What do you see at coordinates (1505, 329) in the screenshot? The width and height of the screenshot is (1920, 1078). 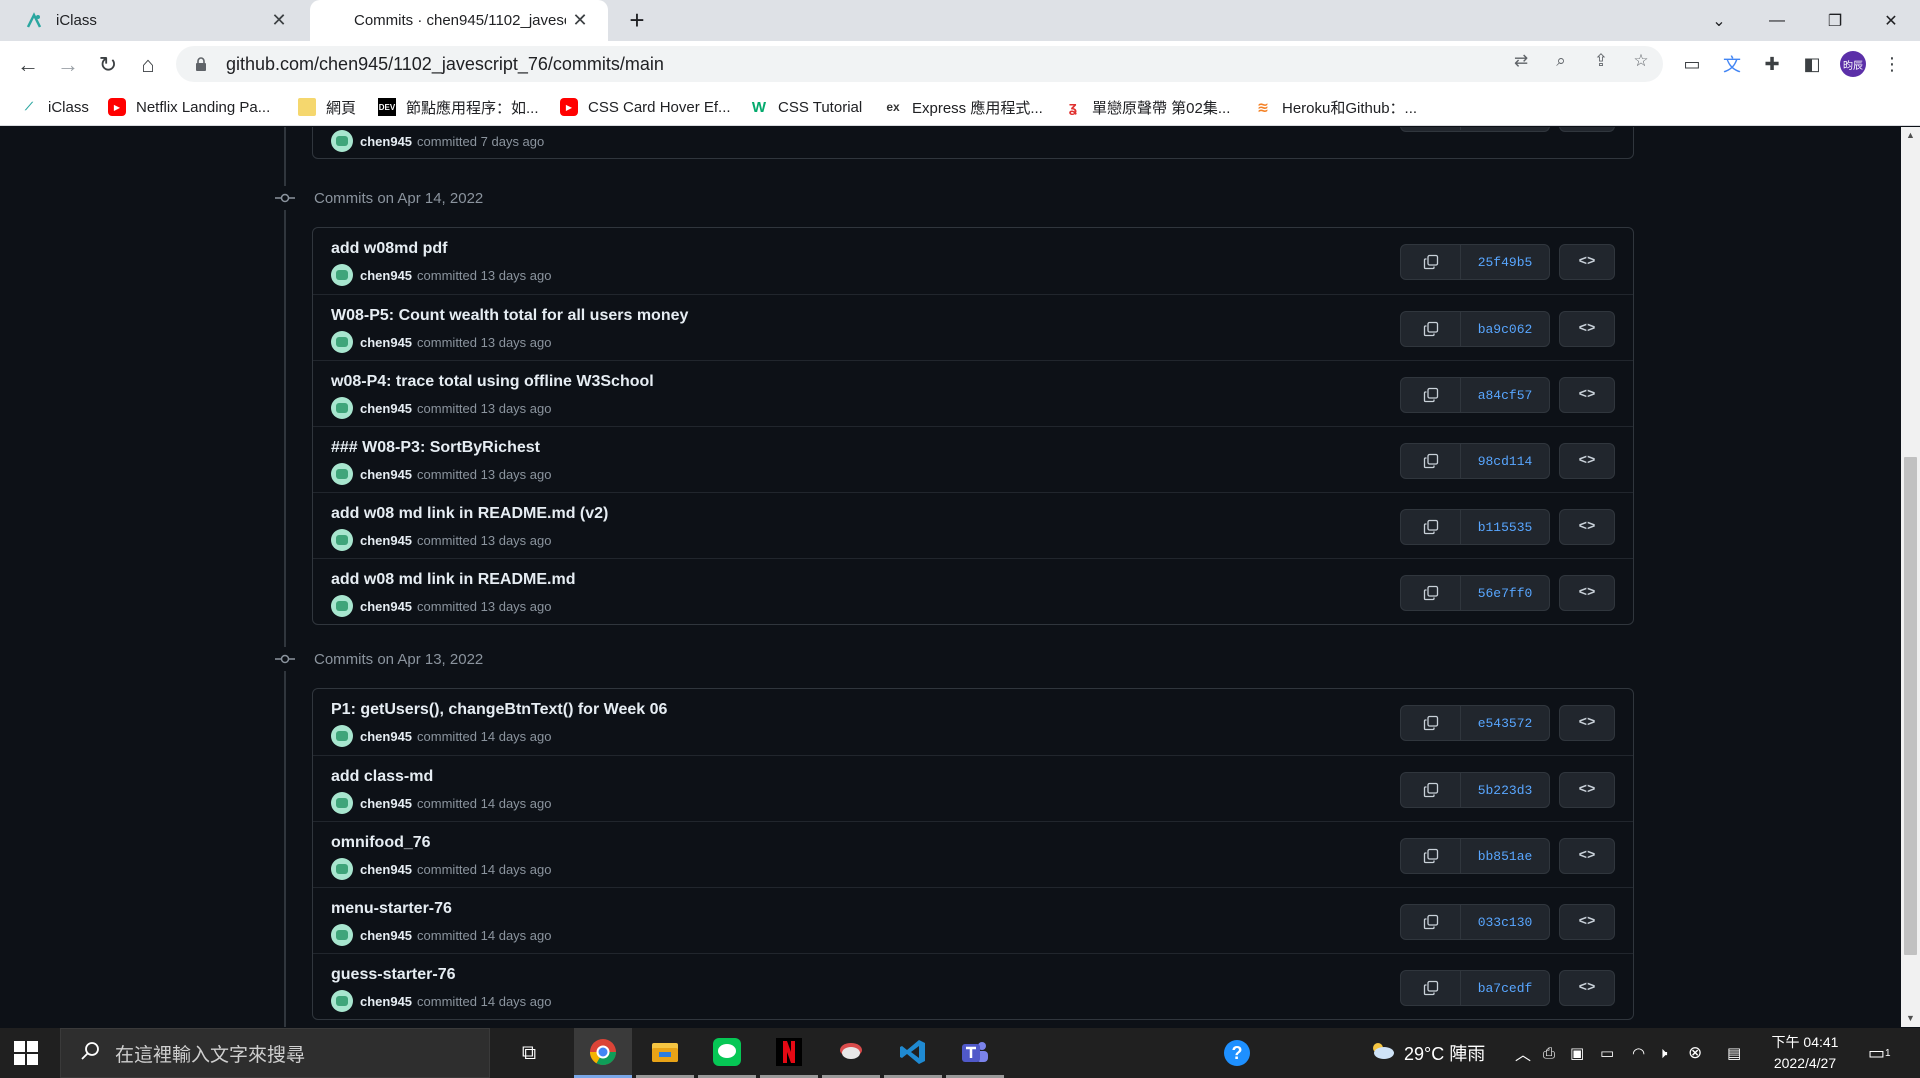 I see `commit-sha-link: ba9c062` at bounding box center [1505, 329].